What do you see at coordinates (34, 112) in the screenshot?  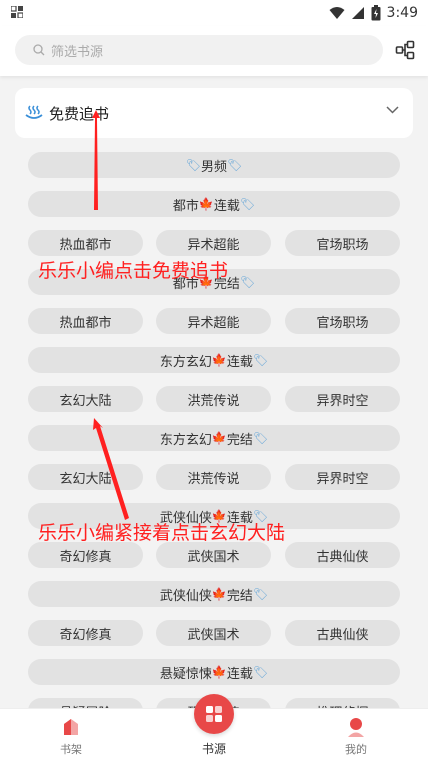 I see `hot-spring-icon` at bounding box center [34, 112].